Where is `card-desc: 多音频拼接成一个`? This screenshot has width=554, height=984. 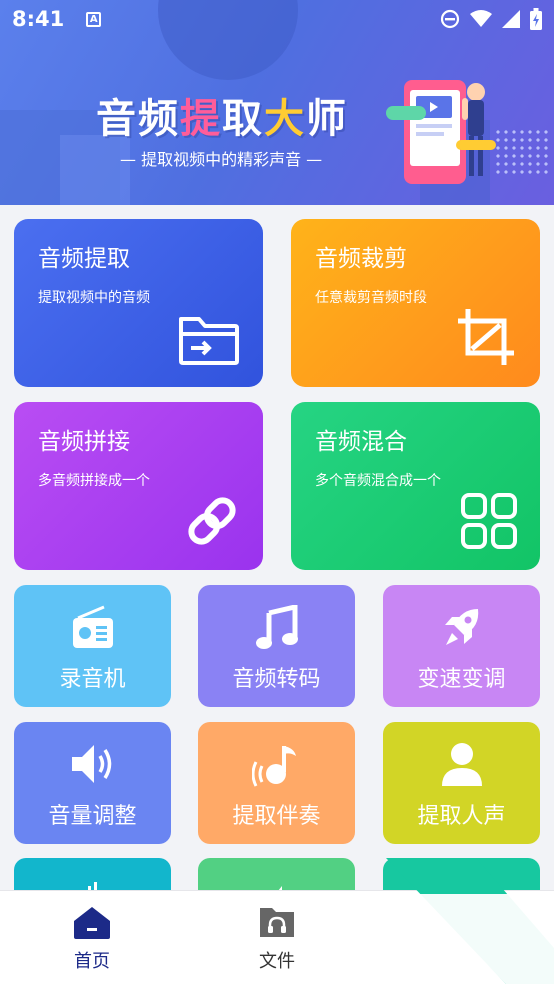 card-desc: 多音频拼接成一个 is located at coordinates (94, 481).